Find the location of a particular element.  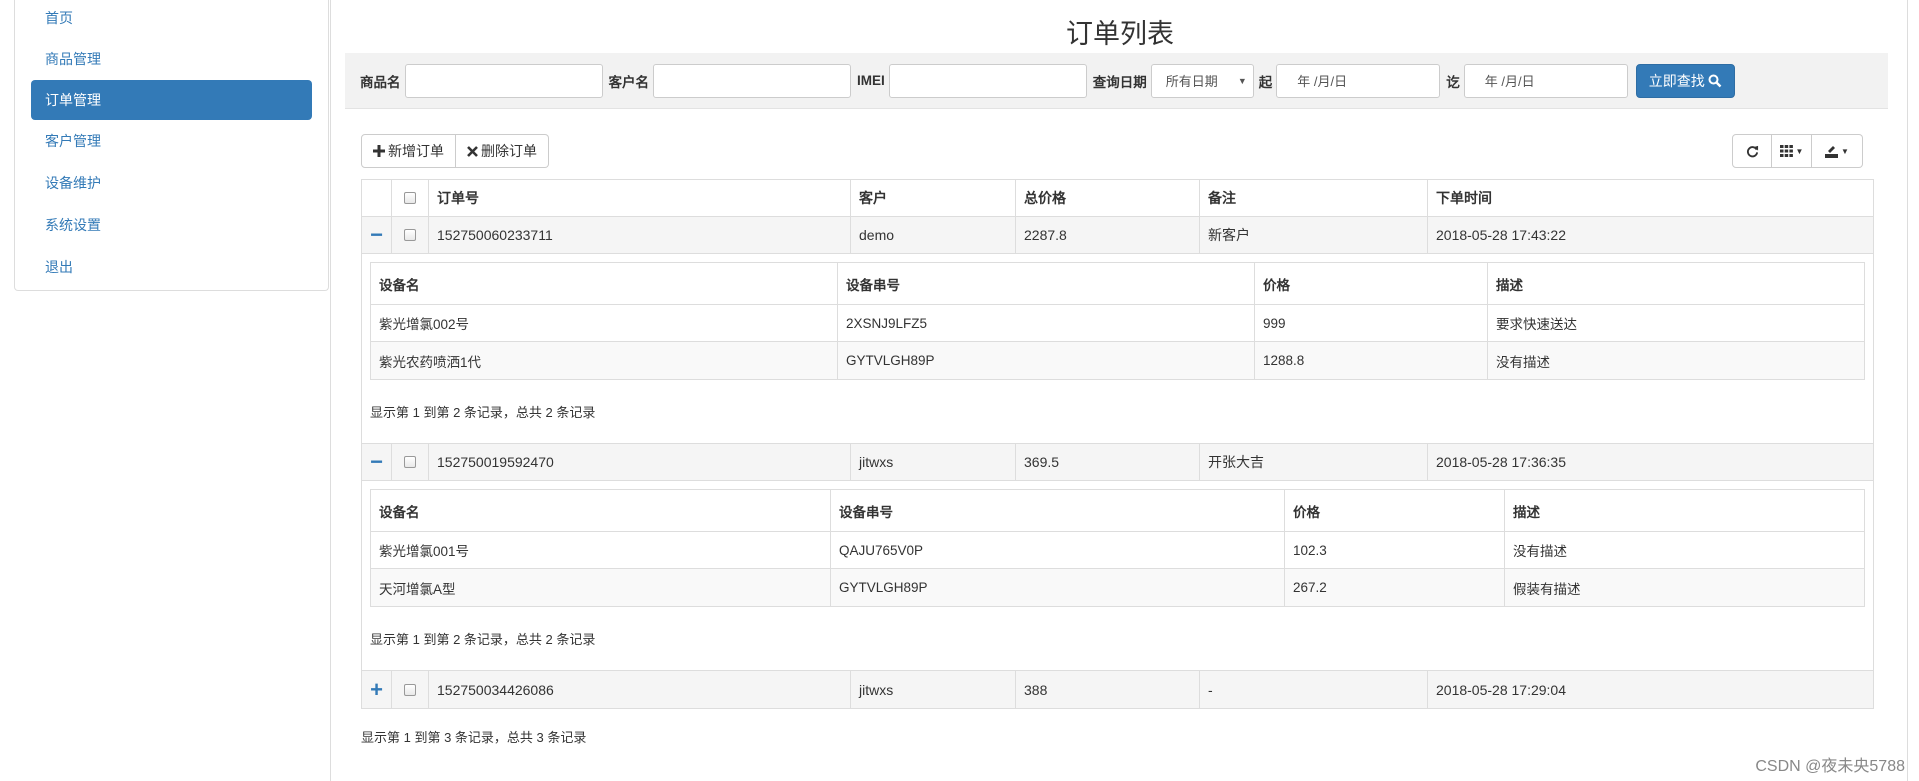

columns-button: ▼ is located at coordinates (1792, 151).